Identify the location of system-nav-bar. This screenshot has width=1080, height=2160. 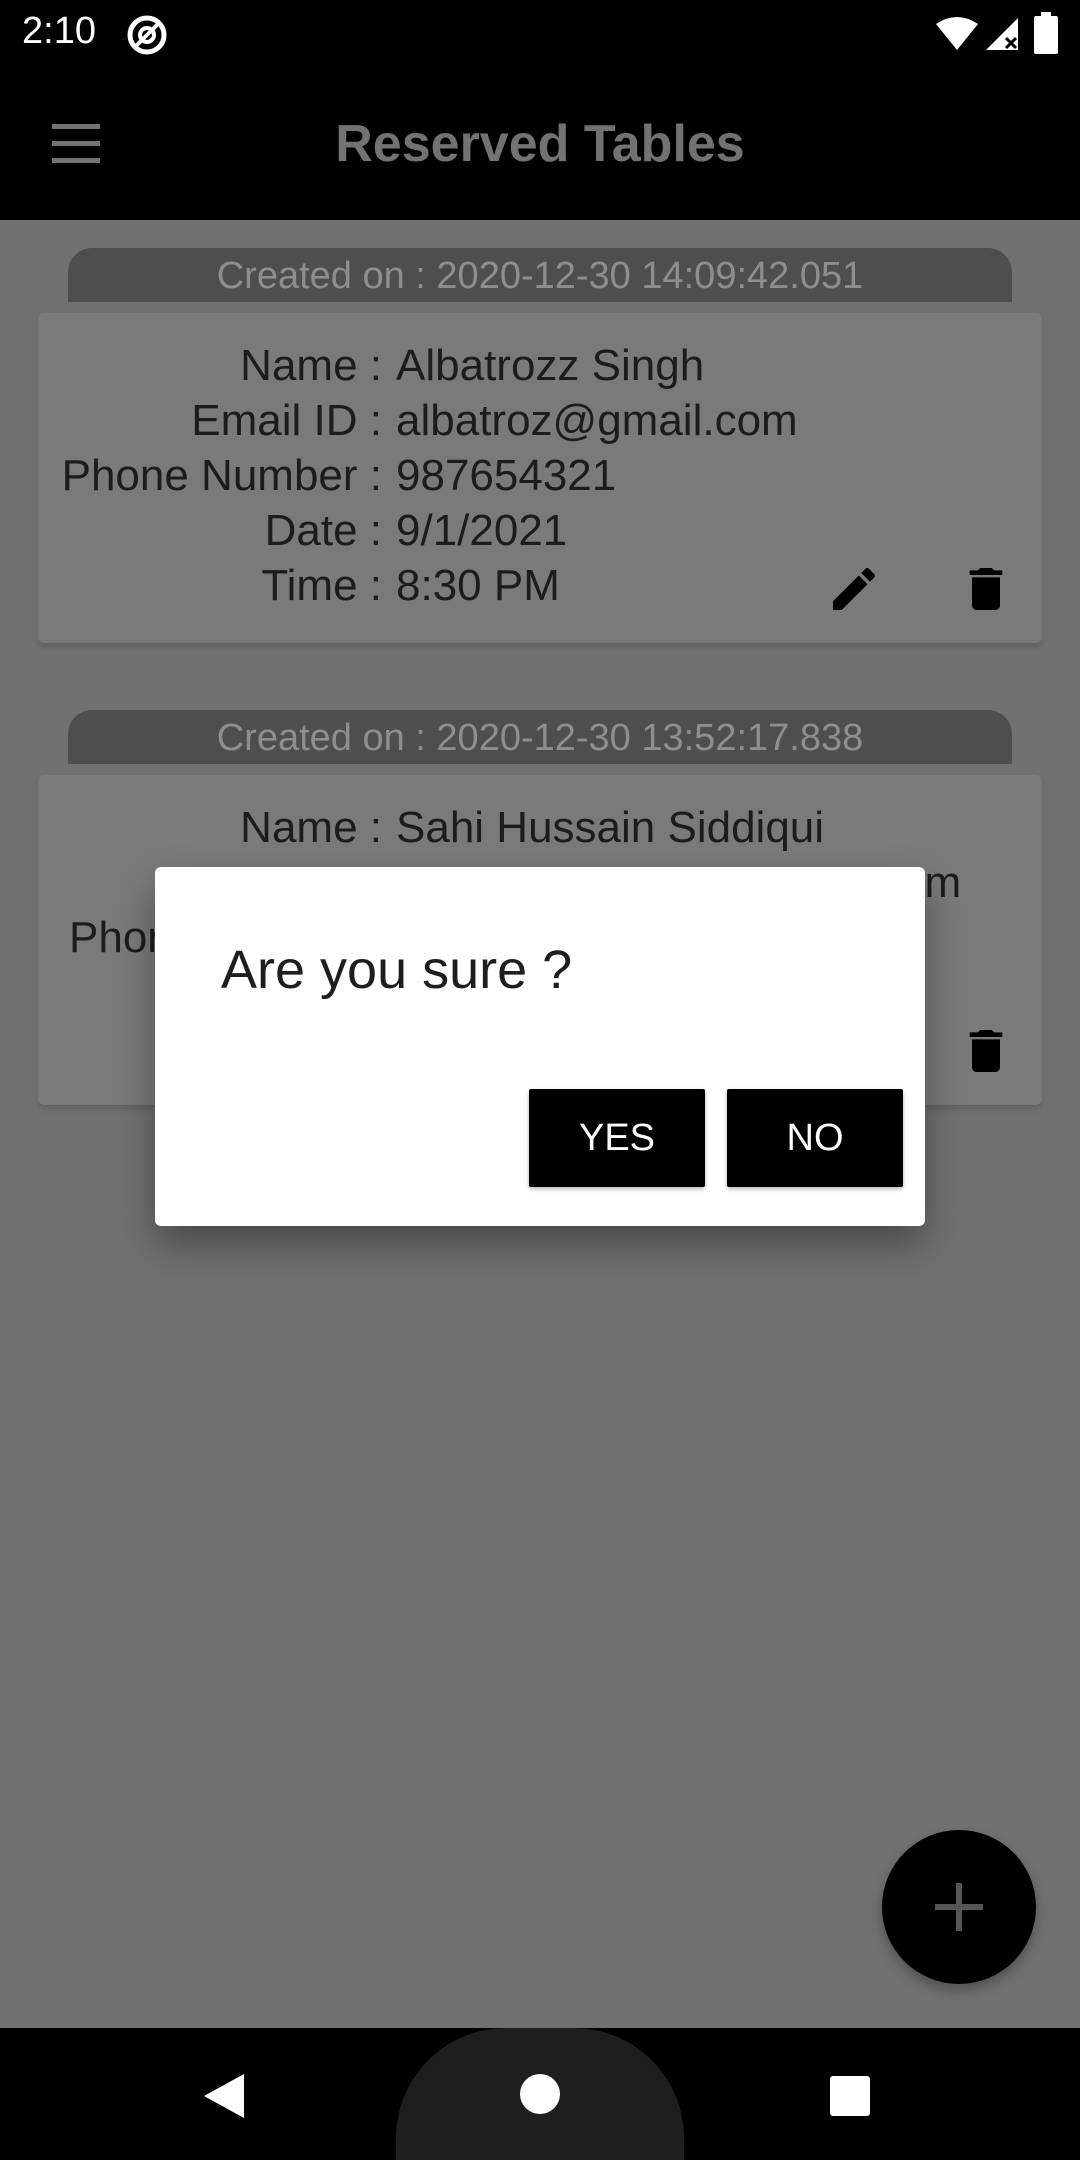
(540, 2094).